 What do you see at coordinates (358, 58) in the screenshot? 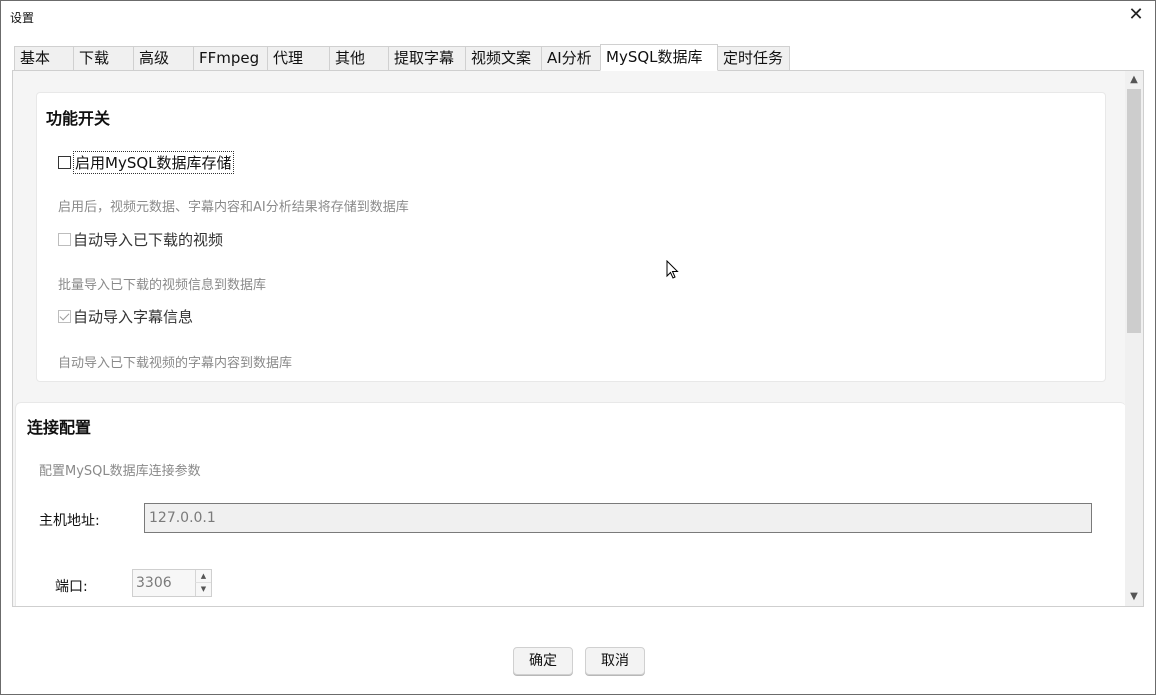
I see `tab-6: 其他` at bounding box center [358, 58].